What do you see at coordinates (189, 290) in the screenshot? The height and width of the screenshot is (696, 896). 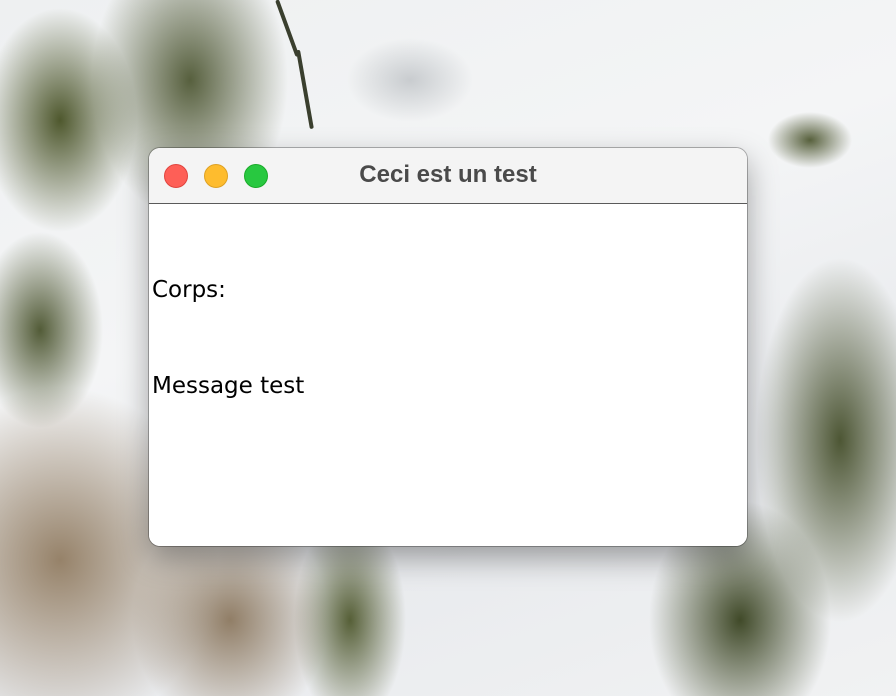 I see `body-label-line: Corps:` at bounding box center [189, 290].